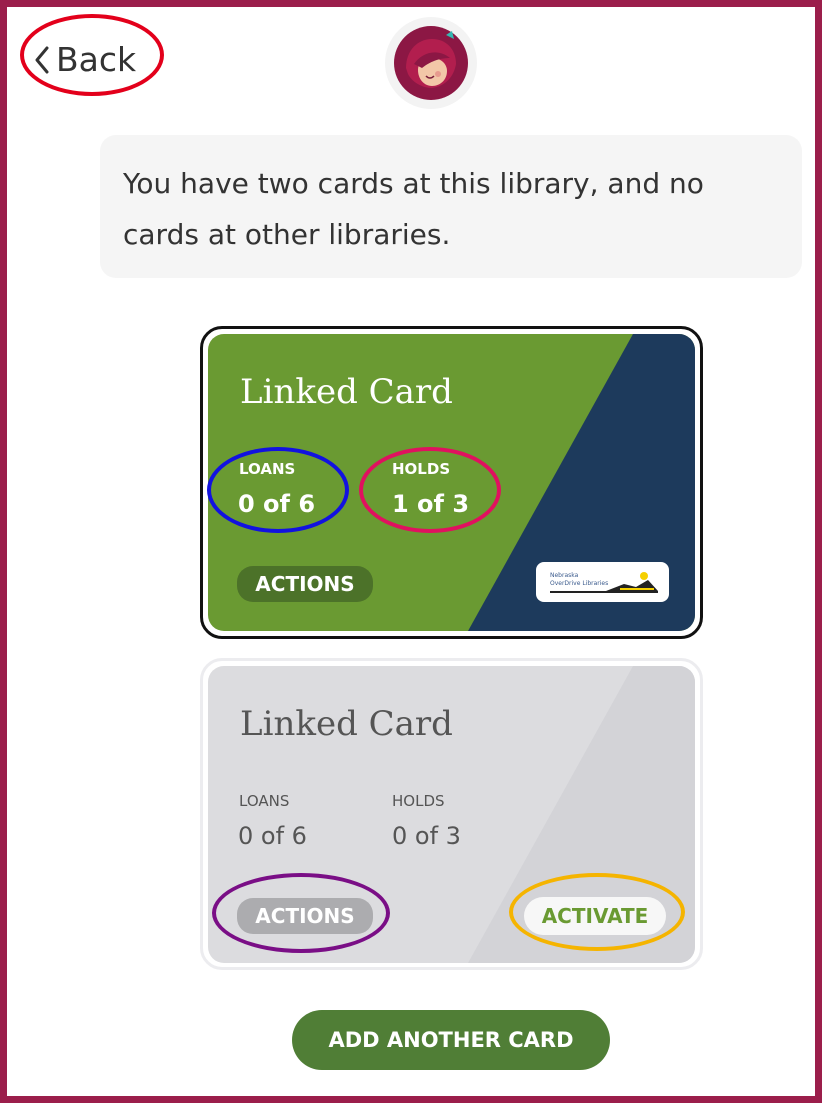 The image size is (822, 1103). What do you see at coordinates (564, 575) in the screenshot?
I see `svg-text: Nebraska` at bounding box center [564, 575].